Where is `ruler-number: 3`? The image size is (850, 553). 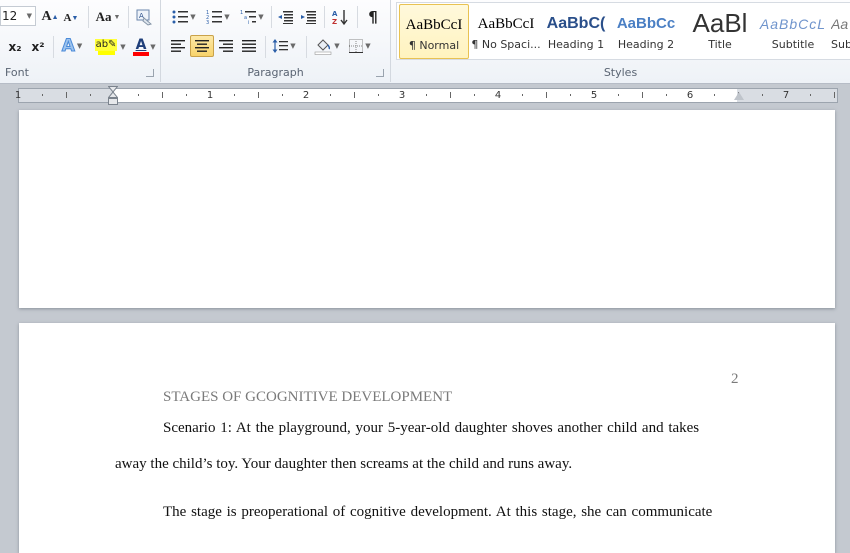 ruler-number: 3 is located at coordinates (402, 95).